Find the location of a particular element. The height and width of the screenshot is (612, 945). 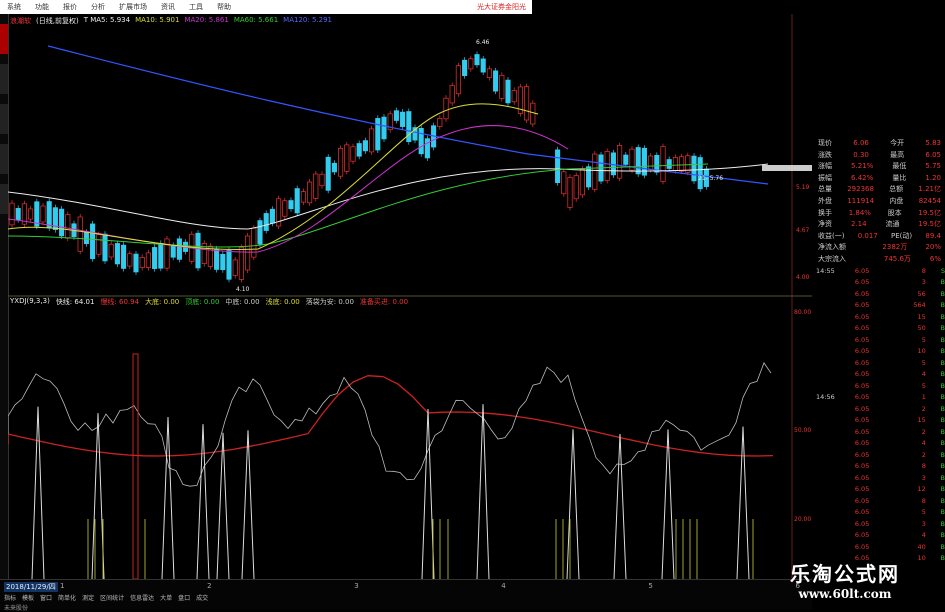

tick-volume: 10 is located at coordinates (921, 351).